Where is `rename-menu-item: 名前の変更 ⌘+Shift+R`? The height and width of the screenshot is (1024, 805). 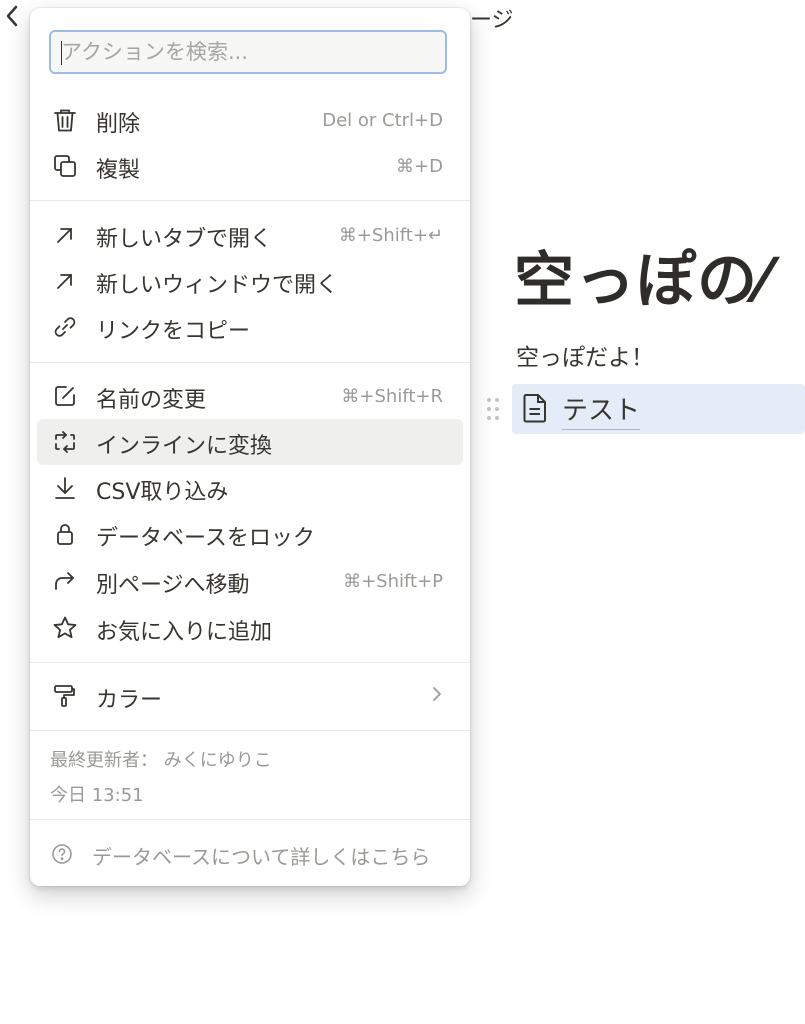
rename-menu-item: 名前の変更 ⌘+Shift+R is located at coordinates (250, 396).